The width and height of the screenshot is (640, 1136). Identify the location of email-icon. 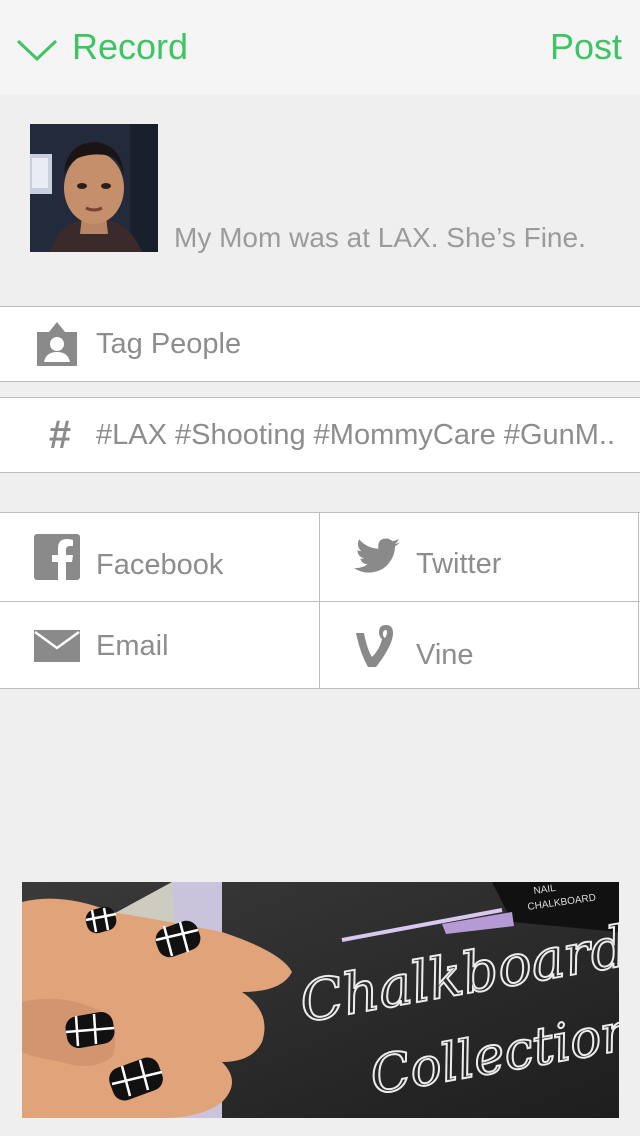
(57, 646).